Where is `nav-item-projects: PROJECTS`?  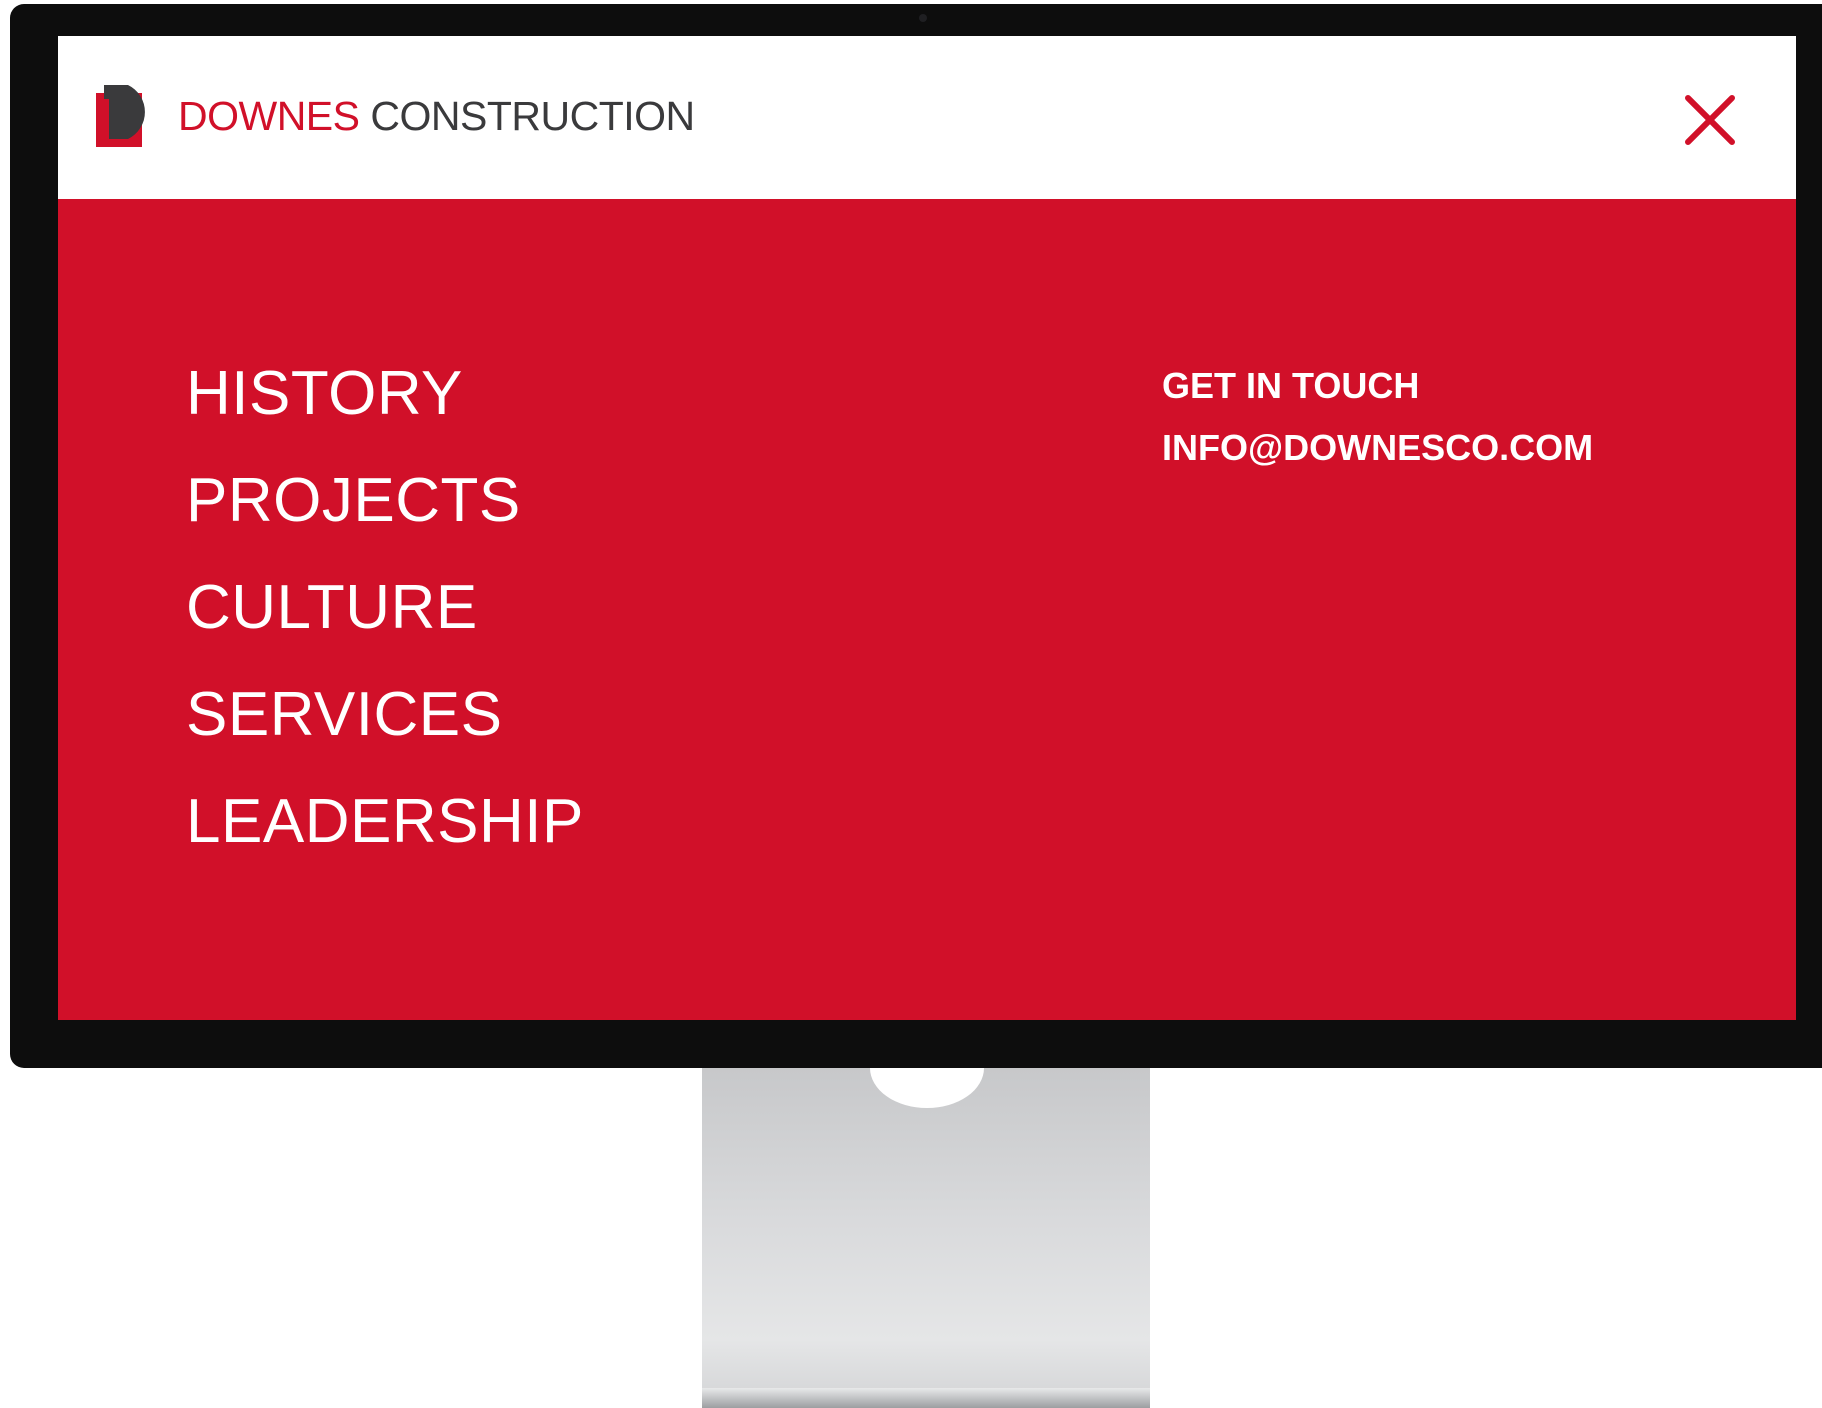 nav-item-projects: PROJECTS is located at coordinates (385, 501).